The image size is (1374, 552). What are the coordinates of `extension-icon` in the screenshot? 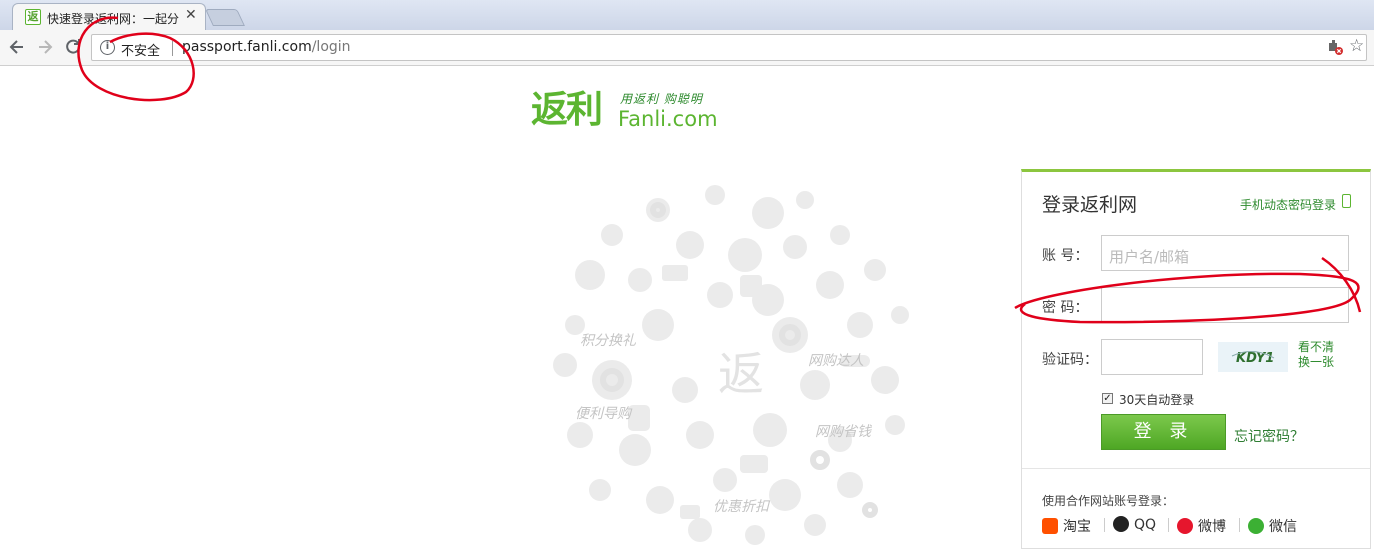 It's located at (1335, 47).